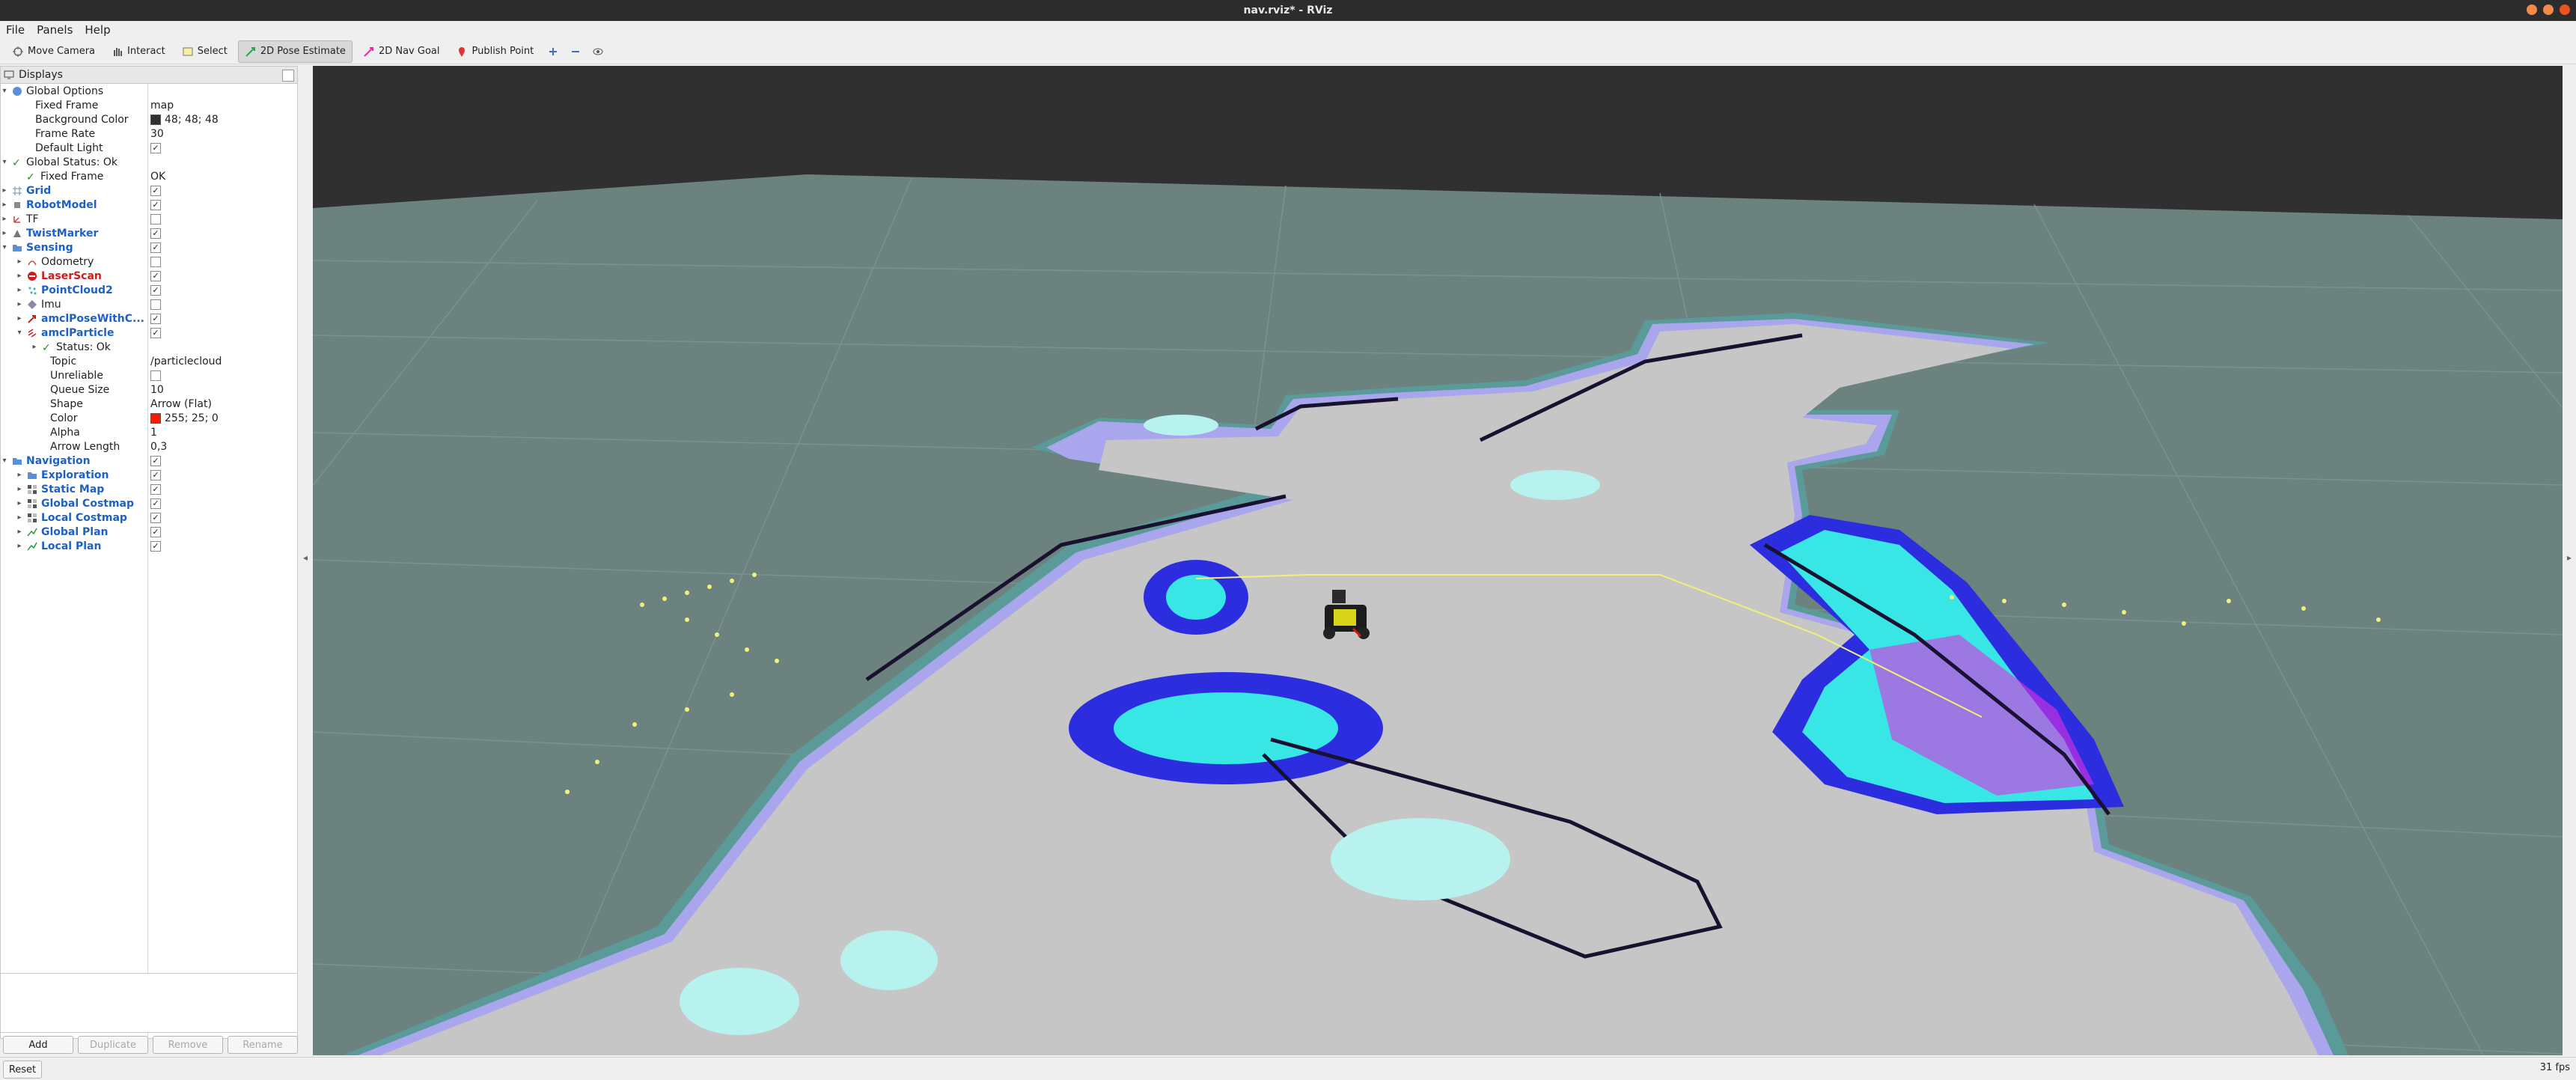 This screenshot has height=1080, width=2576. What do you see at coordinates (153, 433) in the screenshot?
I see `alpha-value: 1` at bounding box center [153, 433].